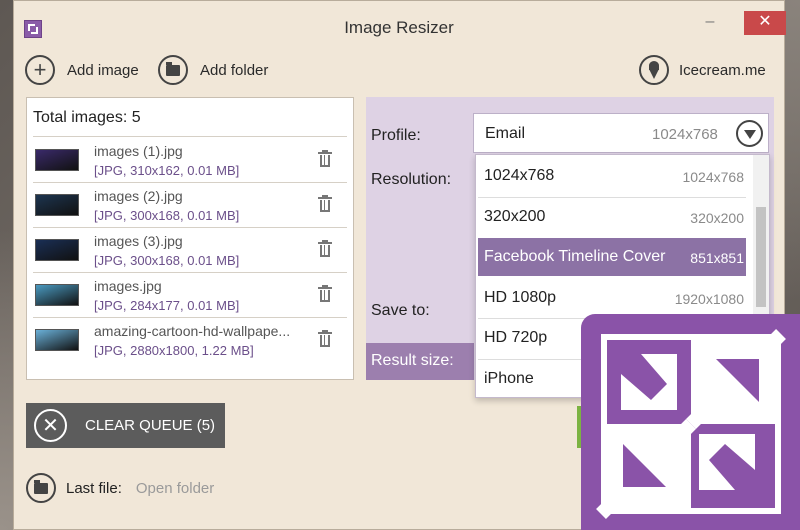 This screenshot has width=800, height=530. I want to click on result-size-bar: Result size:, so click(420, 361).